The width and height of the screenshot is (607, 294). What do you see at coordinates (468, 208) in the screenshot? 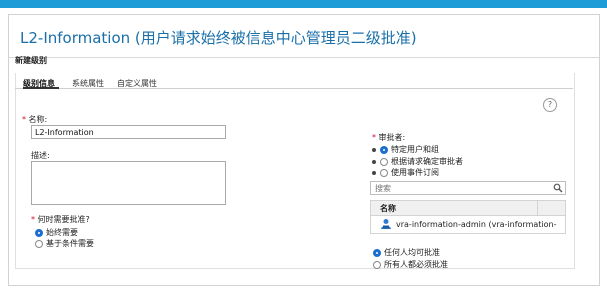
I see `table-header: 名称` at bounding box center [468, 208].